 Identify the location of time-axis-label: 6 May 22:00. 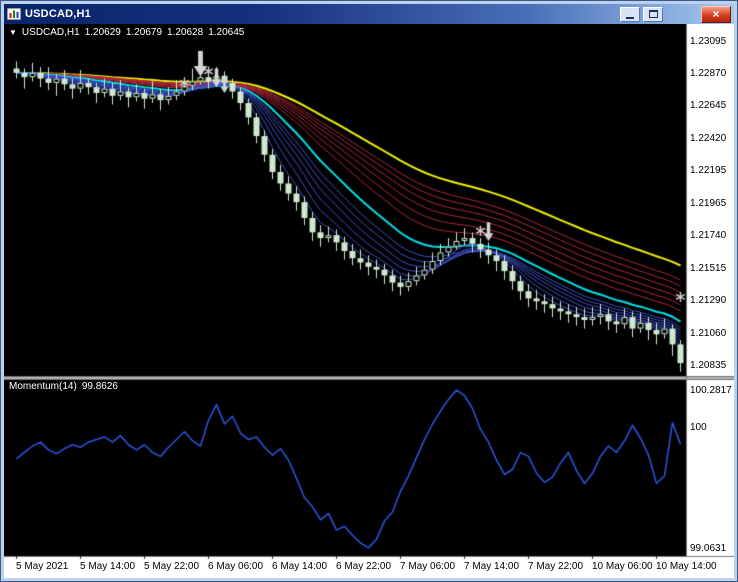
(364, 566).